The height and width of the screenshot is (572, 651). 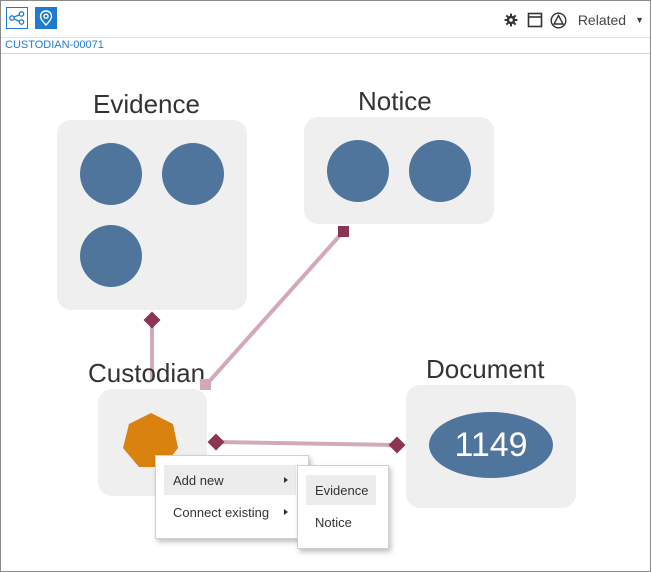 What do you see at coordinates (325, 46) in the screenshot?
I see `record-id-bar: CUSTODIAN-00071` at bounding box center [325, 46].